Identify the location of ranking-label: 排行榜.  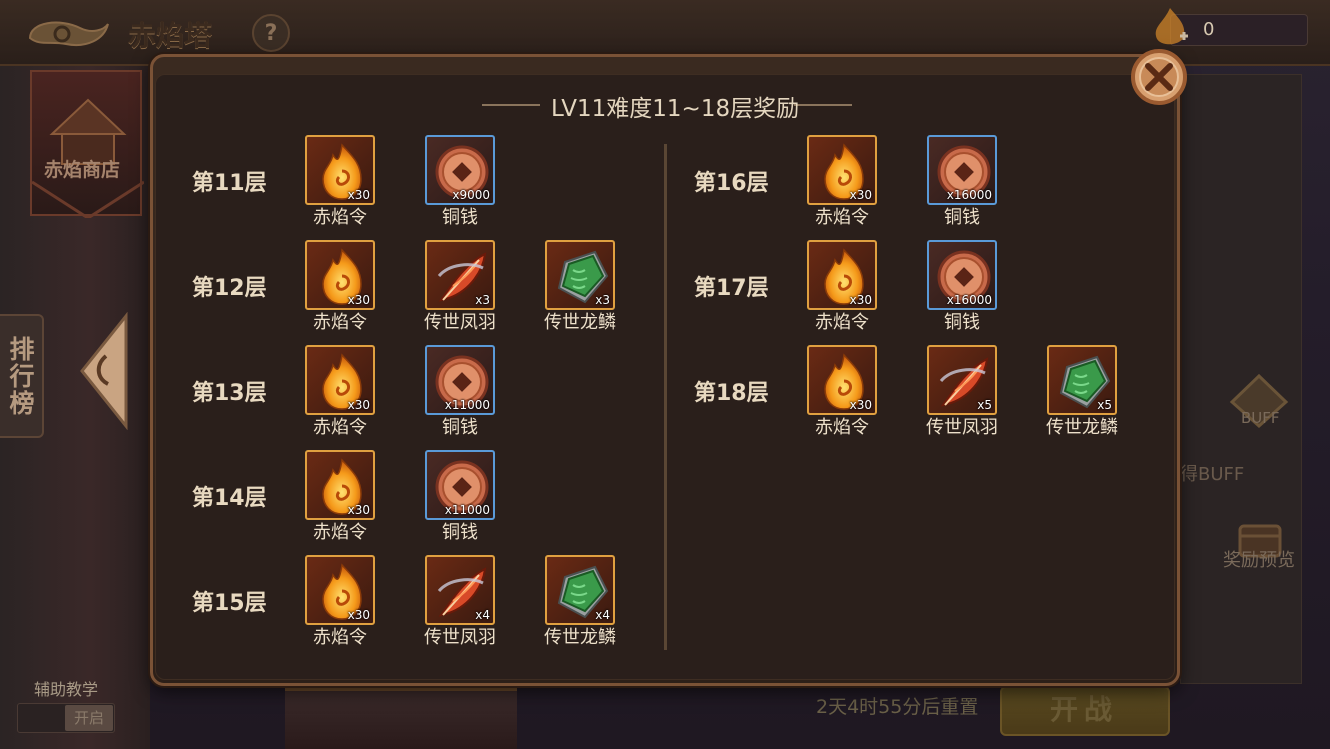
(22, 376).